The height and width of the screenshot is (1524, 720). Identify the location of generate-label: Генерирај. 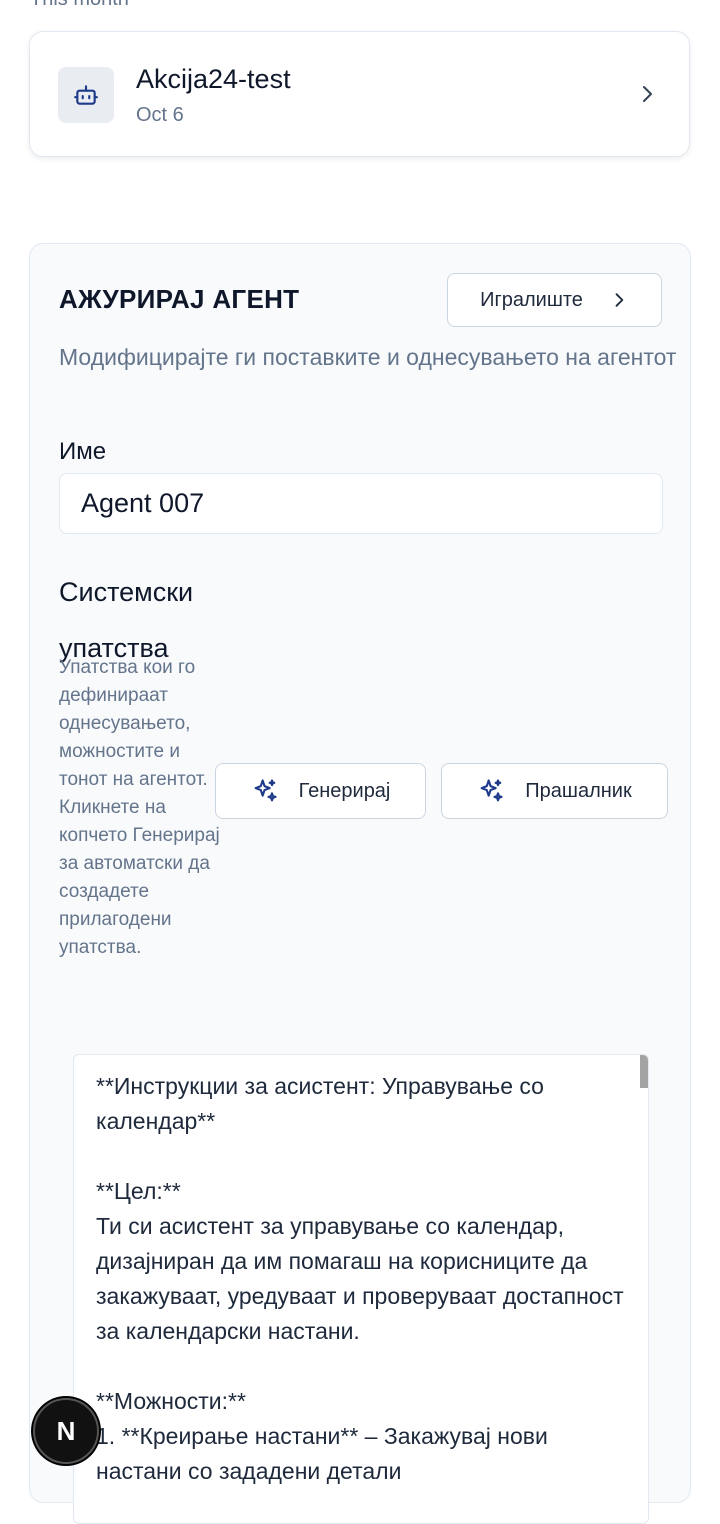
(344, 790).